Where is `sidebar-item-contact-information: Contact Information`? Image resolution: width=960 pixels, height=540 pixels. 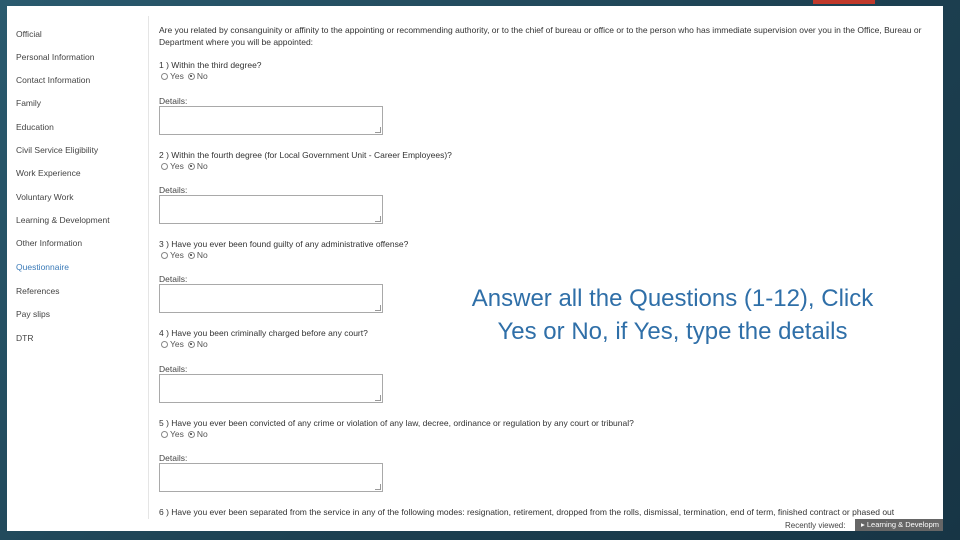 sidebar-item-contact-information: Contact Information is located at coordinates (53, 80).